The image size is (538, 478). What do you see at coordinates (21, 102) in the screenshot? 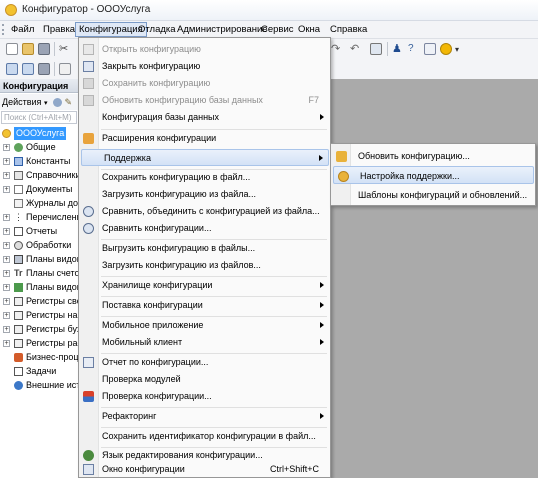
I see `actions-menu-button: Действия` at bounding box center [21, 102].